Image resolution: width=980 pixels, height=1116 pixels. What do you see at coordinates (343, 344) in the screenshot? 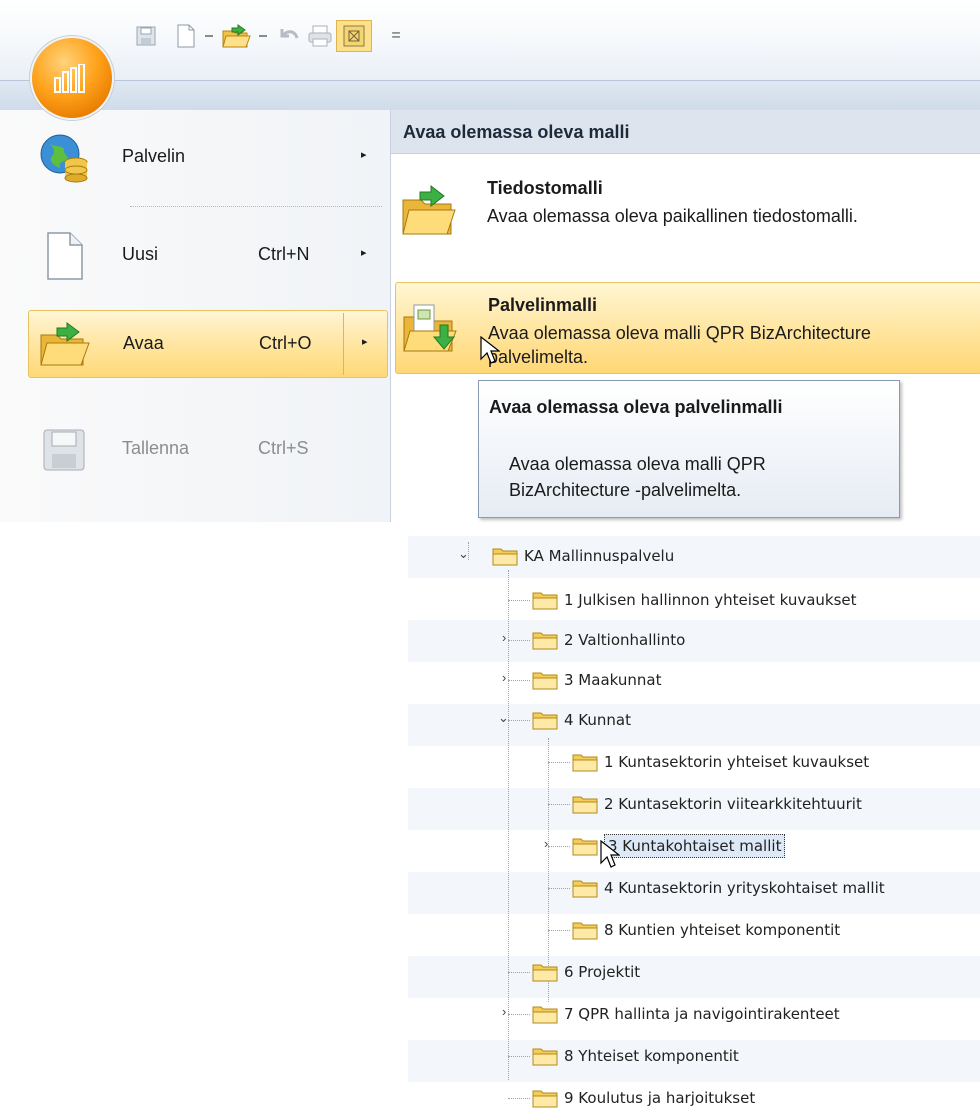
I see `split-divider` at bounding box center [343, 344].